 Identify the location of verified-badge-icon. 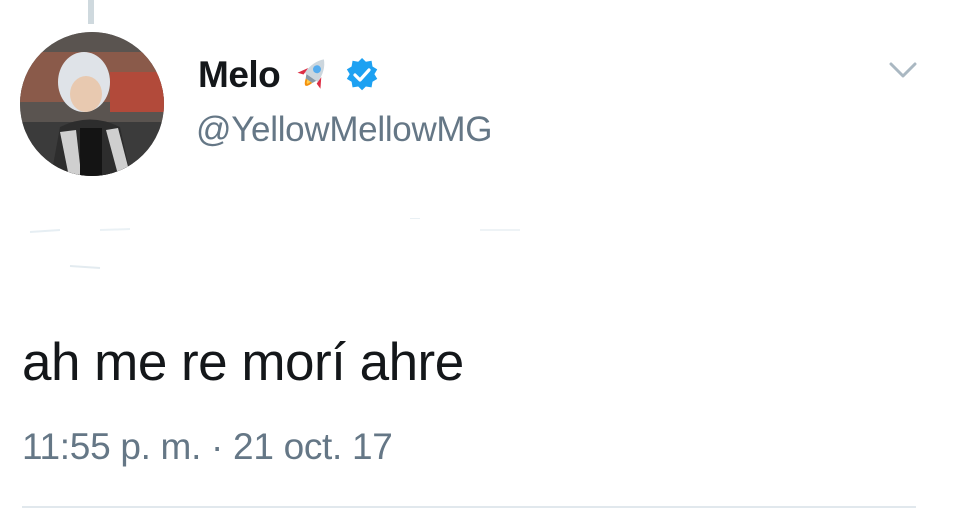
(362, 74).